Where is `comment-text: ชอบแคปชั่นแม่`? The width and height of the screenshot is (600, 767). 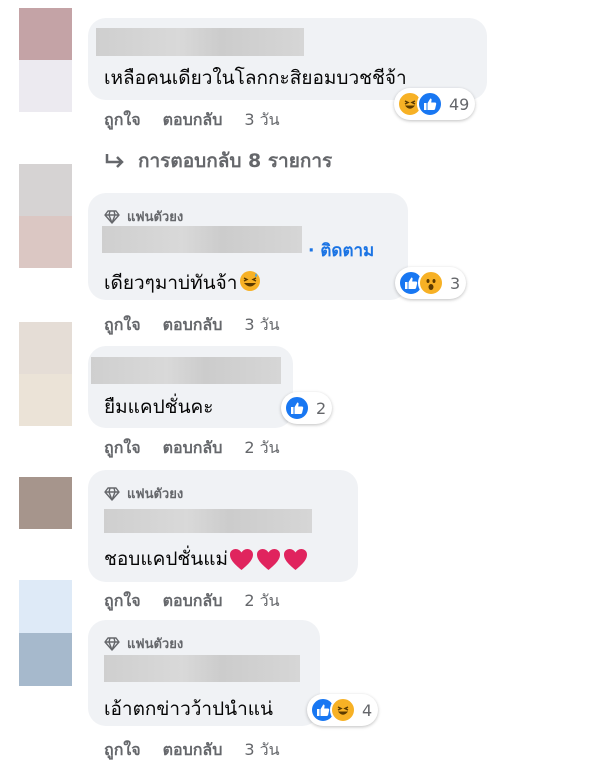
comment-text: ชอบแคปชั่นแม่ is located at coordinates (207, 559).